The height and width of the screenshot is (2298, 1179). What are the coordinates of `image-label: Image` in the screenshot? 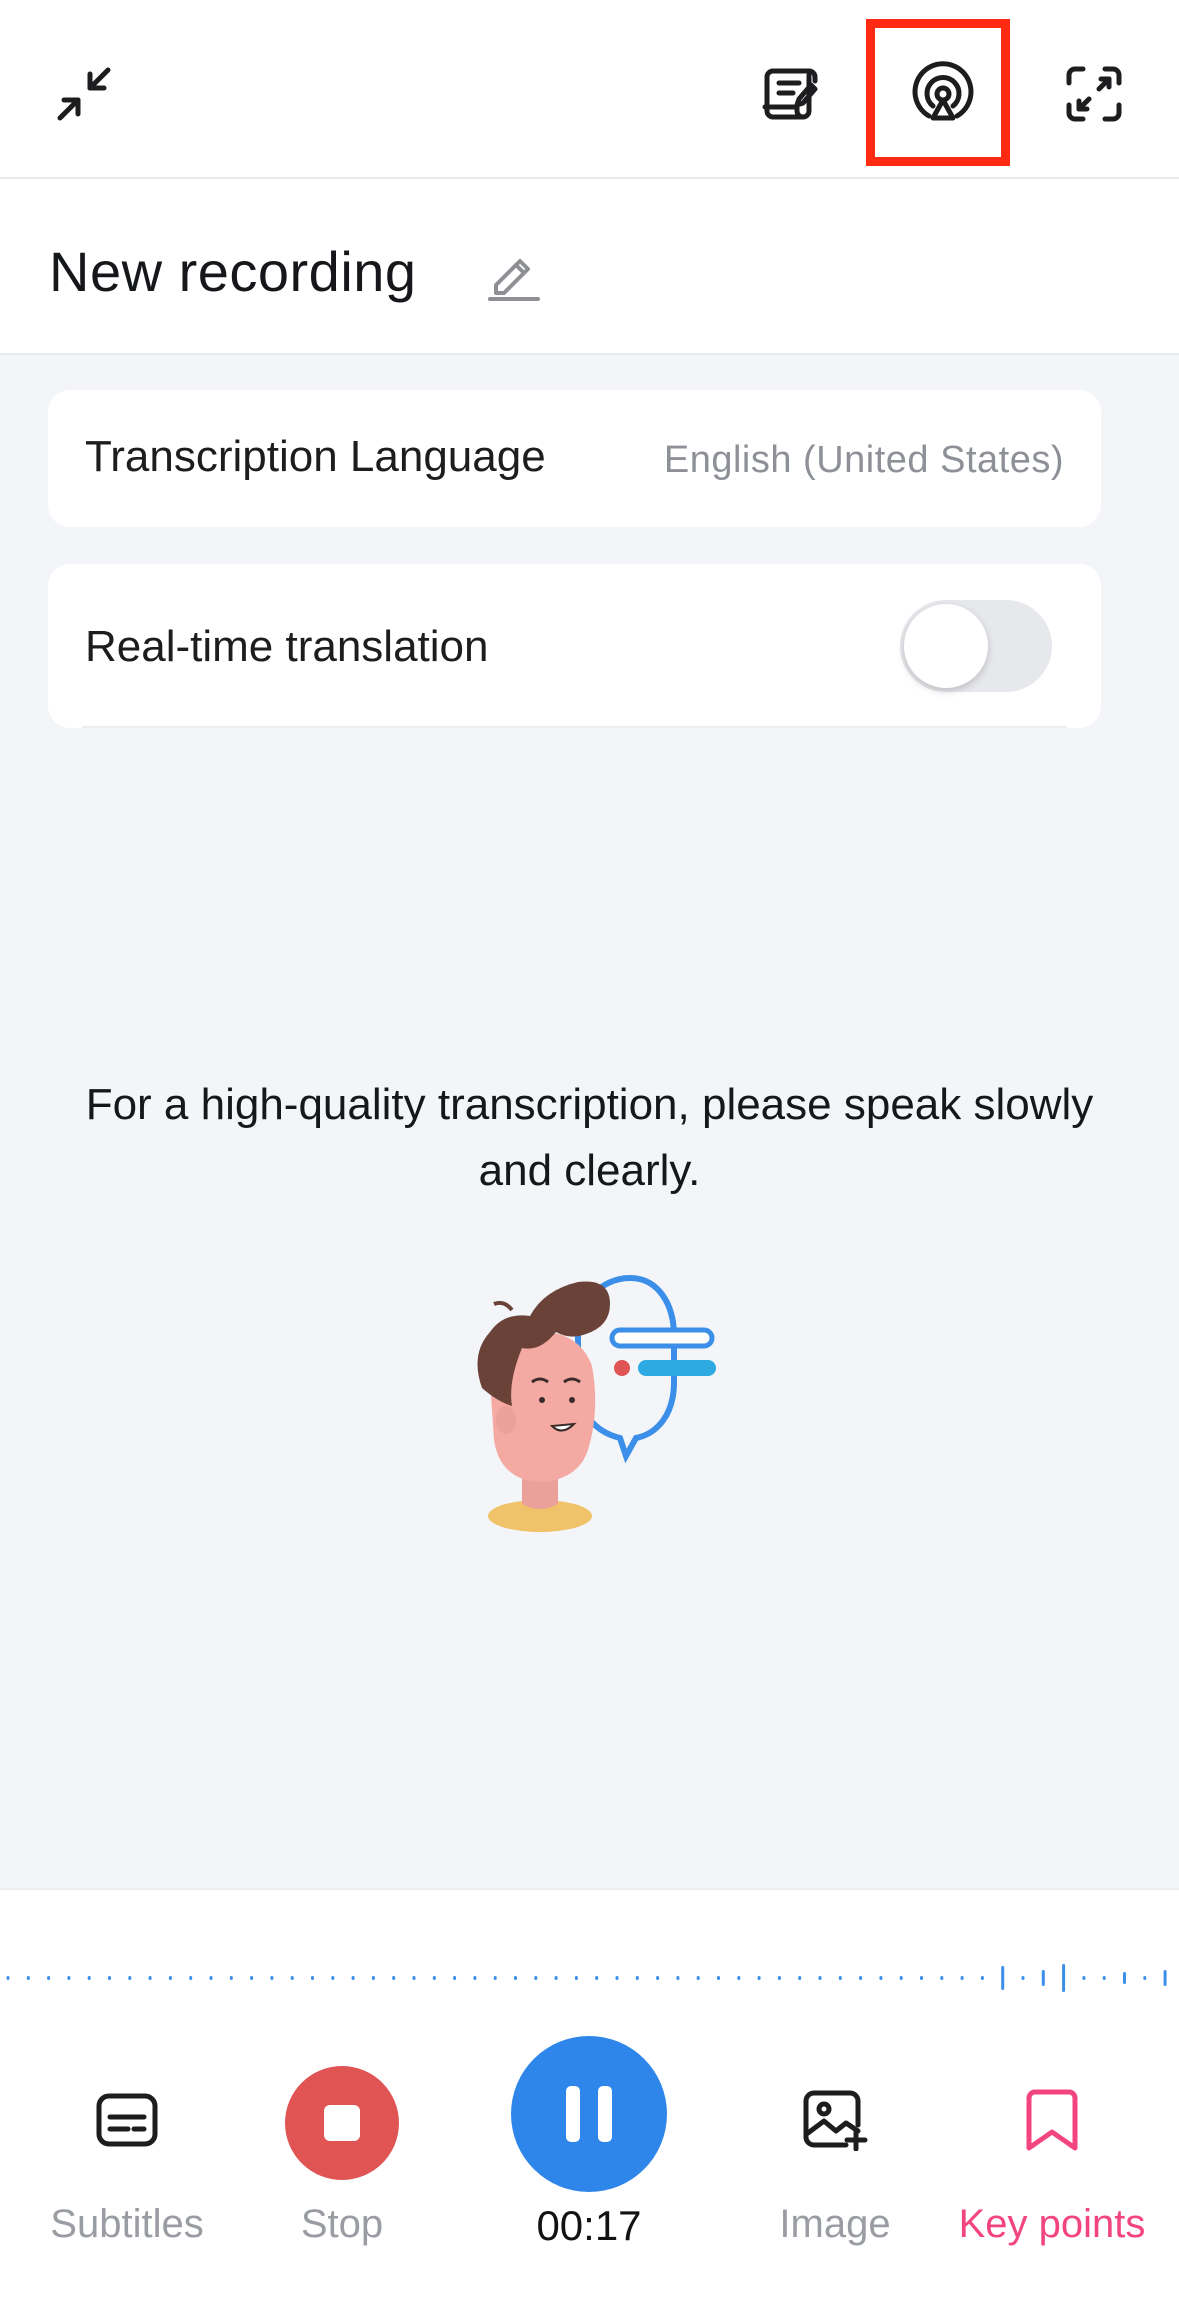 It's located at (835, 2224).